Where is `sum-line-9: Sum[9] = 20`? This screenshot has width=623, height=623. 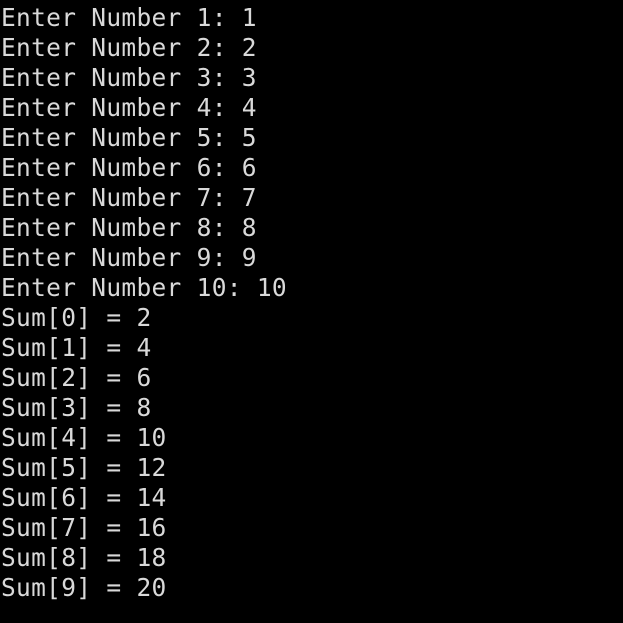 sum-line-9: Sum[9] = 20 is located at coordinates (84, 587).